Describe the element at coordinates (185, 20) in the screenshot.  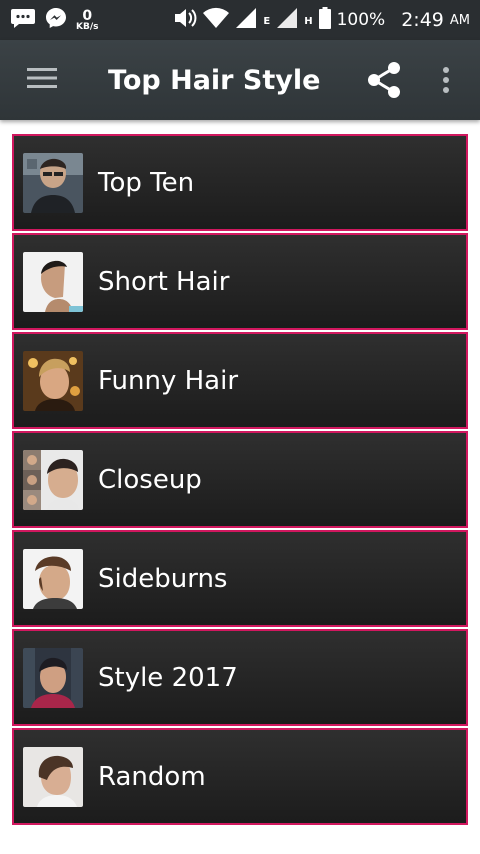
I see `volume-icon` at that location.